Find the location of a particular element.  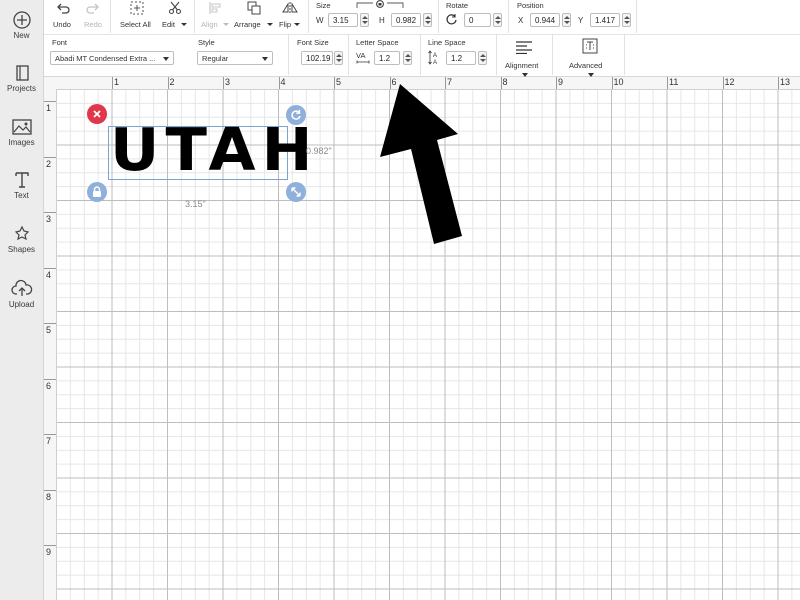

lock-ratio-icon is located at coordinates (380, 4).